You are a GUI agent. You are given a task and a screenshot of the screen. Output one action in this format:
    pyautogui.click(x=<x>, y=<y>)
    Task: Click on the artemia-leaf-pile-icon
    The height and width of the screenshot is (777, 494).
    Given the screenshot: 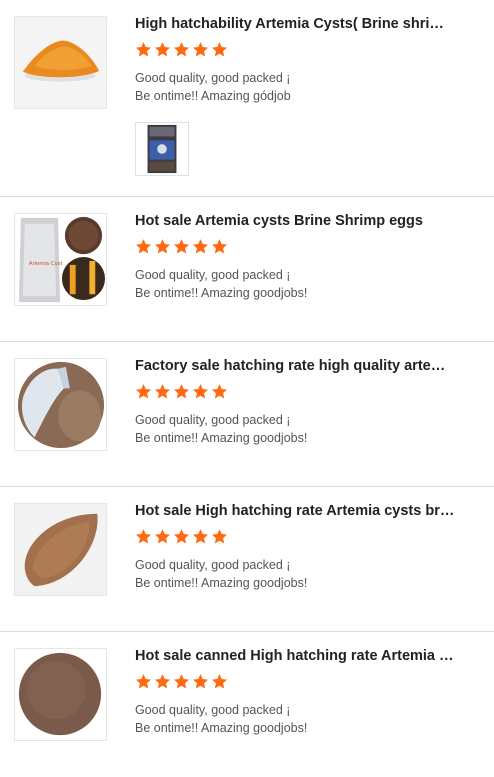 What is the action you would take?
    pyautogui.click(x=60, y=549)
    